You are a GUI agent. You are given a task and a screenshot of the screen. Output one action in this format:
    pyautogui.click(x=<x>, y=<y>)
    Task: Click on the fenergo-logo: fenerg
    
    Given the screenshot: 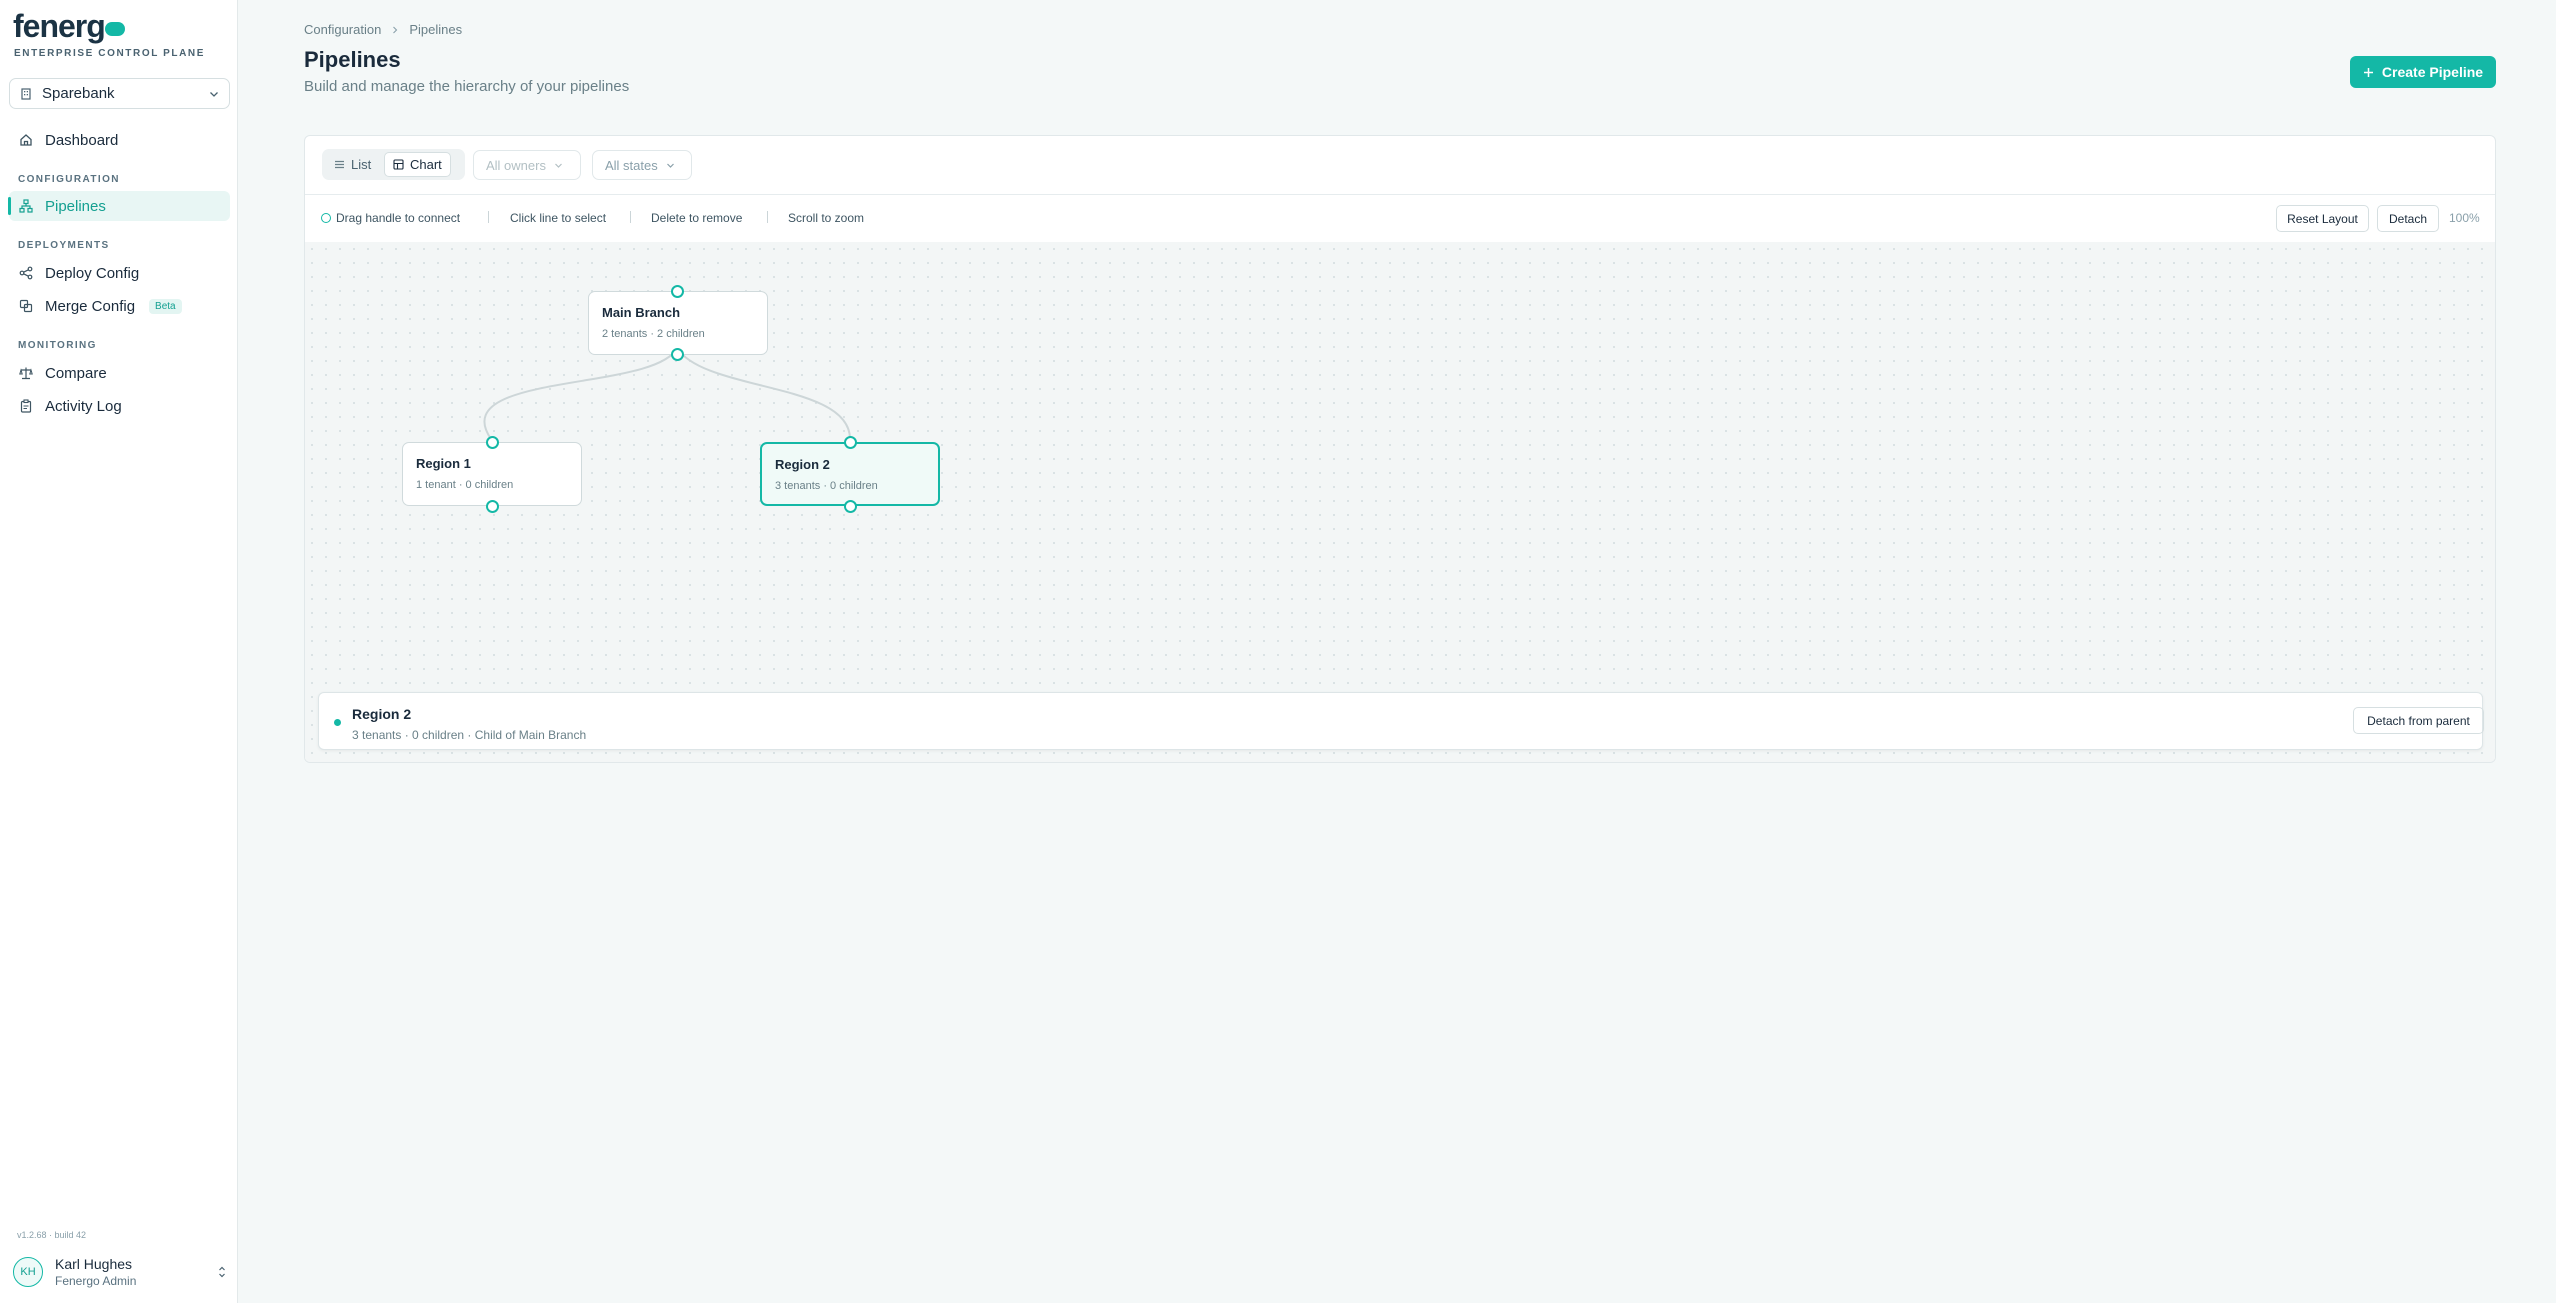 What is the action you would take?
    pyautogui.click(x=69, y=26)
    